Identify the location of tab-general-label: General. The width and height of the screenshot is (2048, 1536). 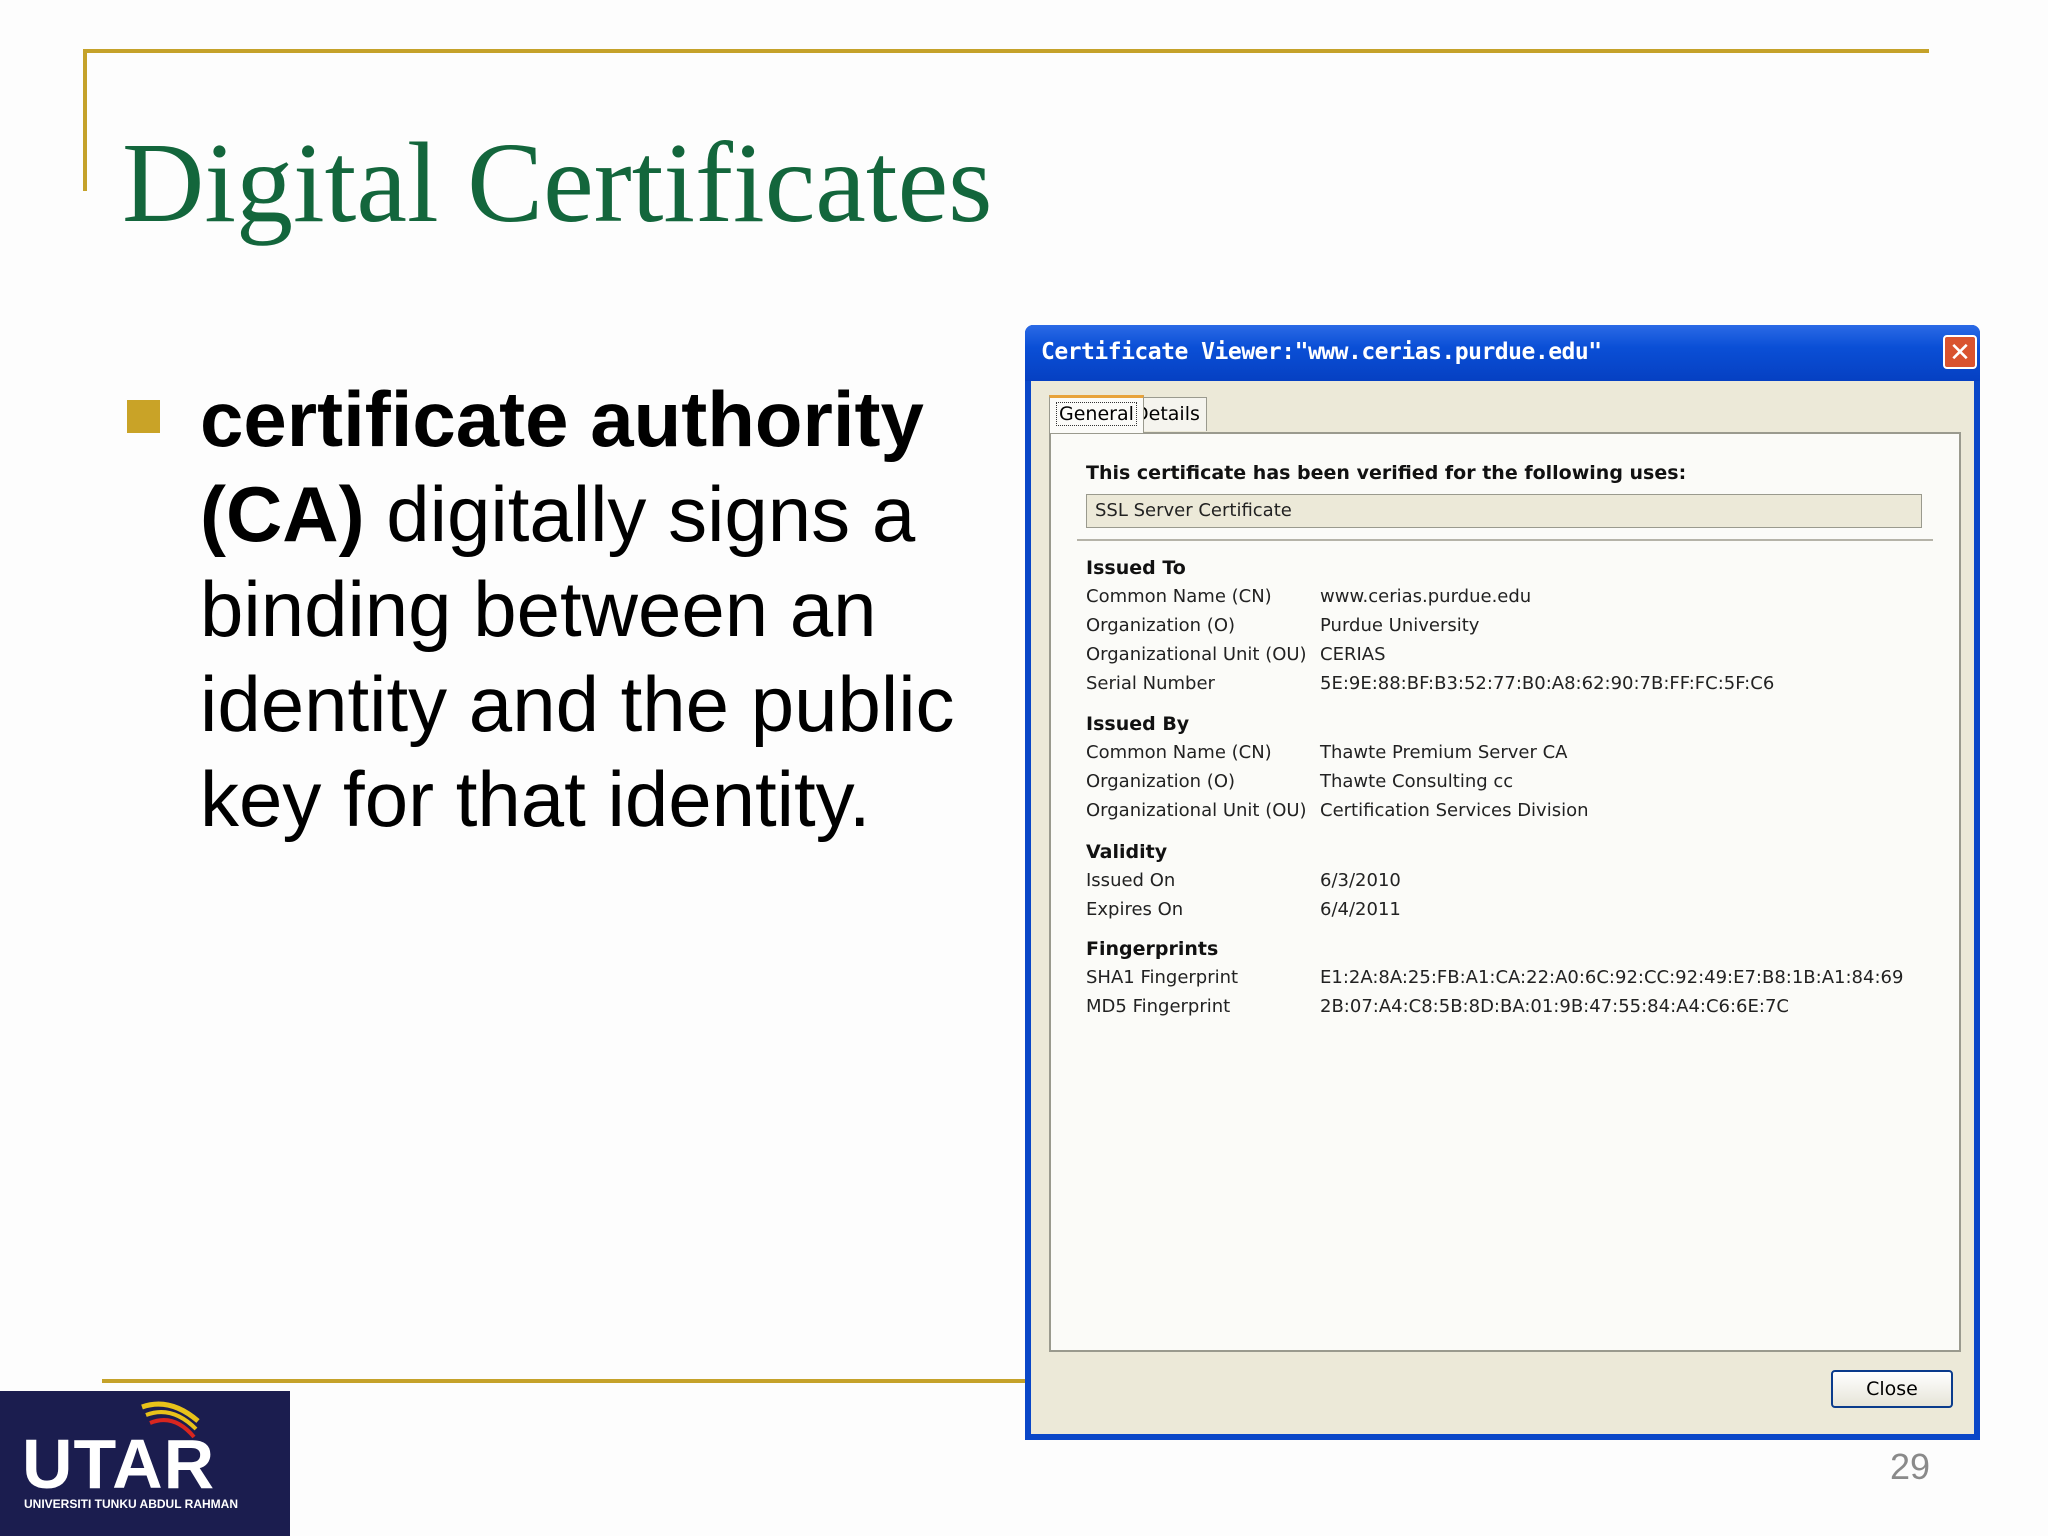
(1096, 414).